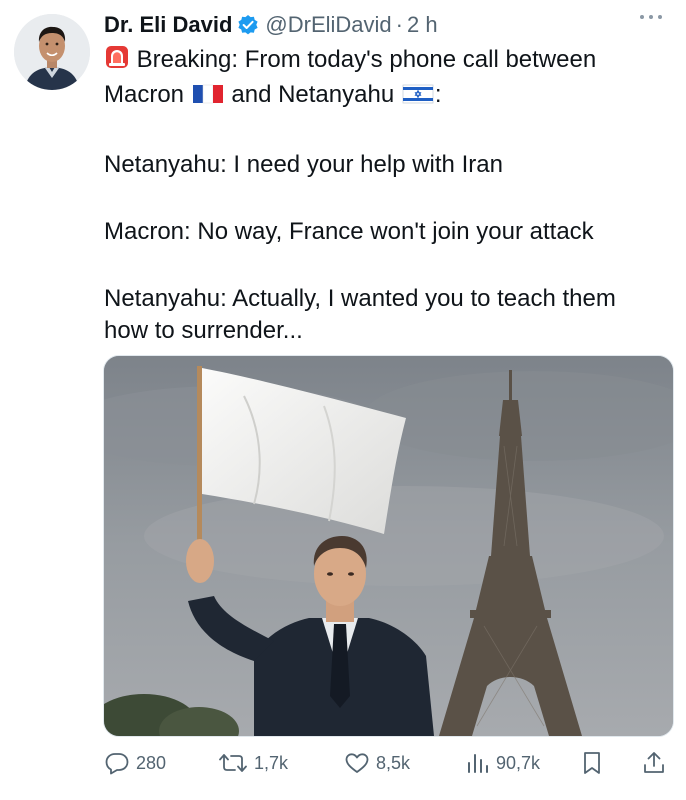 The height and width of the screenshot is (800, 686). What do you see at coordinates (151, 762) in the screenshot?
I see `reply-count: 280` at bounding box center [151, 762].